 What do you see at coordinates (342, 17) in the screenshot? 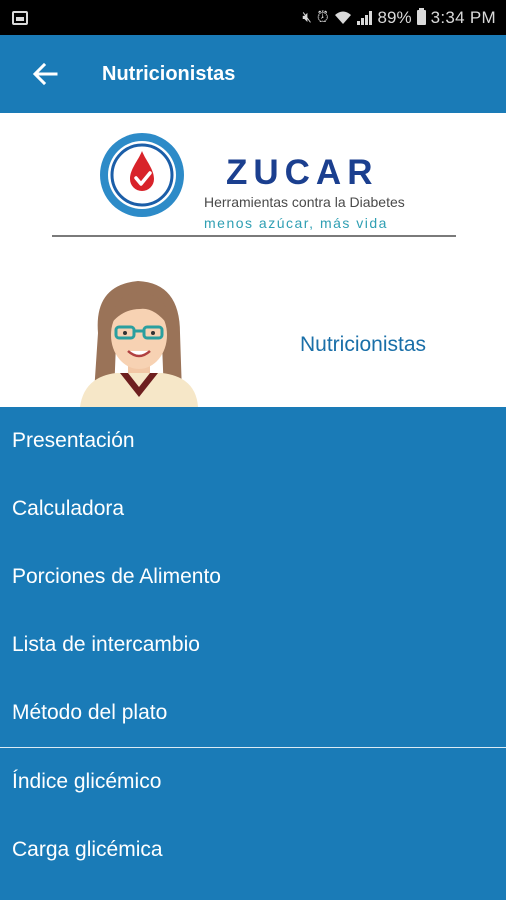
I see `wifi-icon` at bounding box center [342, 17].